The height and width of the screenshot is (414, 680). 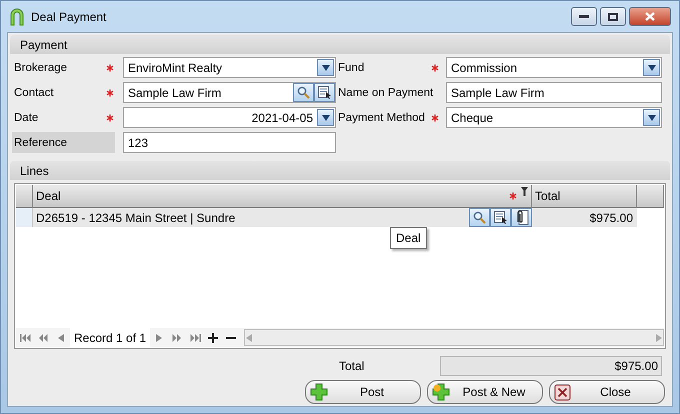 What do you see at coordinates (340, 44) in the screenshot?
I see `section-header: Payment` at bounding box center [340, 44].